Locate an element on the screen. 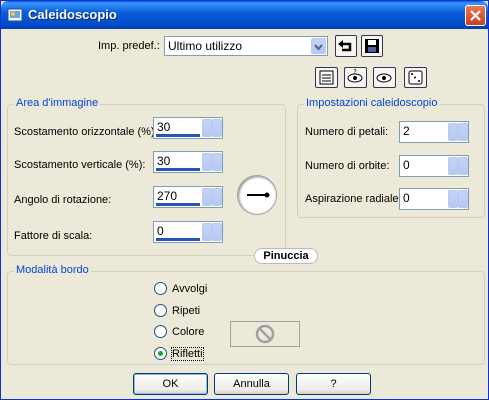 This screenshot has width=489, height=400. window-title: Caleidoscopio is located at coordinates (72, 14).